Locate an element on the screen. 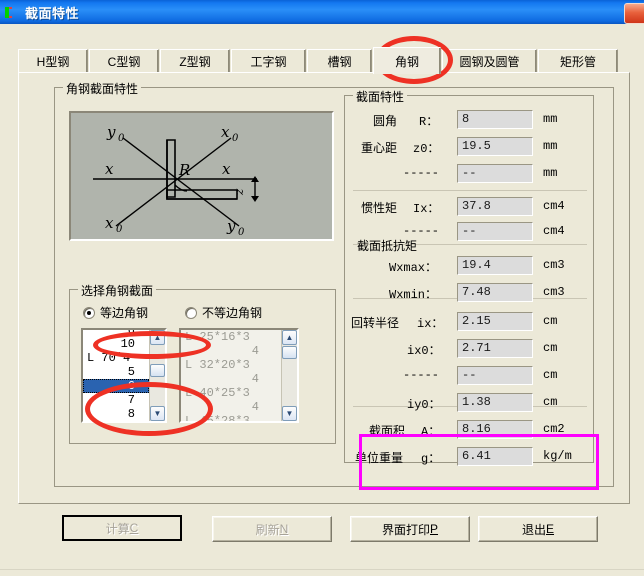 The image size is (644, 576). refresh-accel: N is located at coordinates (284, 529).